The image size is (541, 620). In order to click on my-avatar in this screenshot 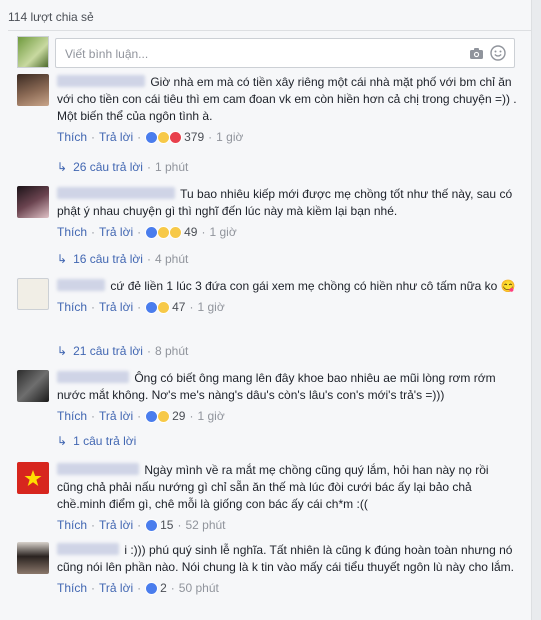, I will do `click(33, 52)`.